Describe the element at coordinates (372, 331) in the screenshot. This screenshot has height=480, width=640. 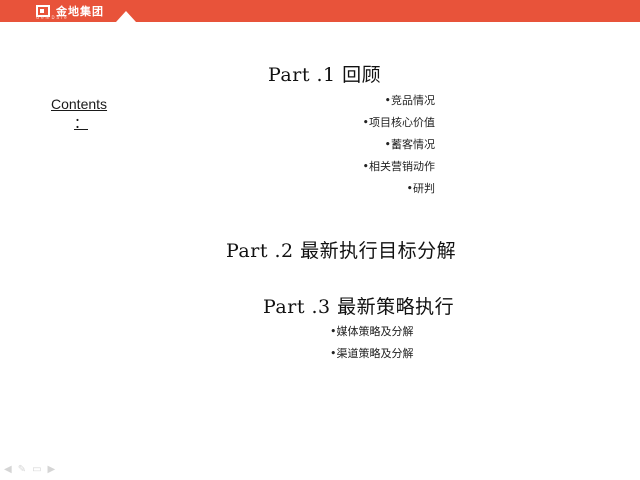
I see `part-3-bullet-1: •媒体策略及分解` at that location.